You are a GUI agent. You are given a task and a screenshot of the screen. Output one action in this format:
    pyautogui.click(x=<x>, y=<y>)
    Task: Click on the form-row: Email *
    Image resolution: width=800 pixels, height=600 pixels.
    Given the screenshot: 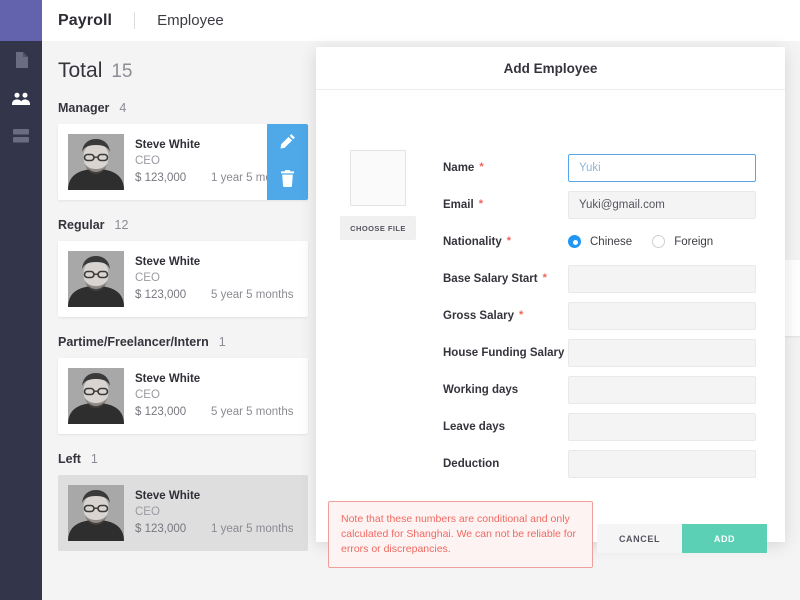 What is the action you would take?
    pyautogui.click(x=603, y=204)
    